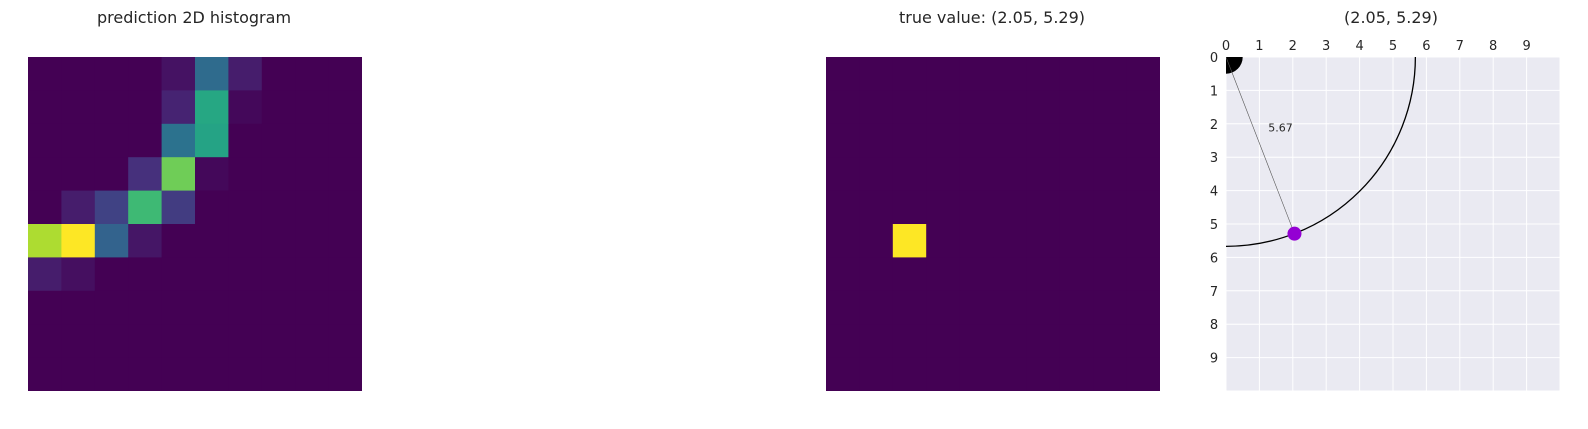  Describe the element at coordinates (1460, 46) in the screenshot. I see `x-tick-label: 7` at that location.